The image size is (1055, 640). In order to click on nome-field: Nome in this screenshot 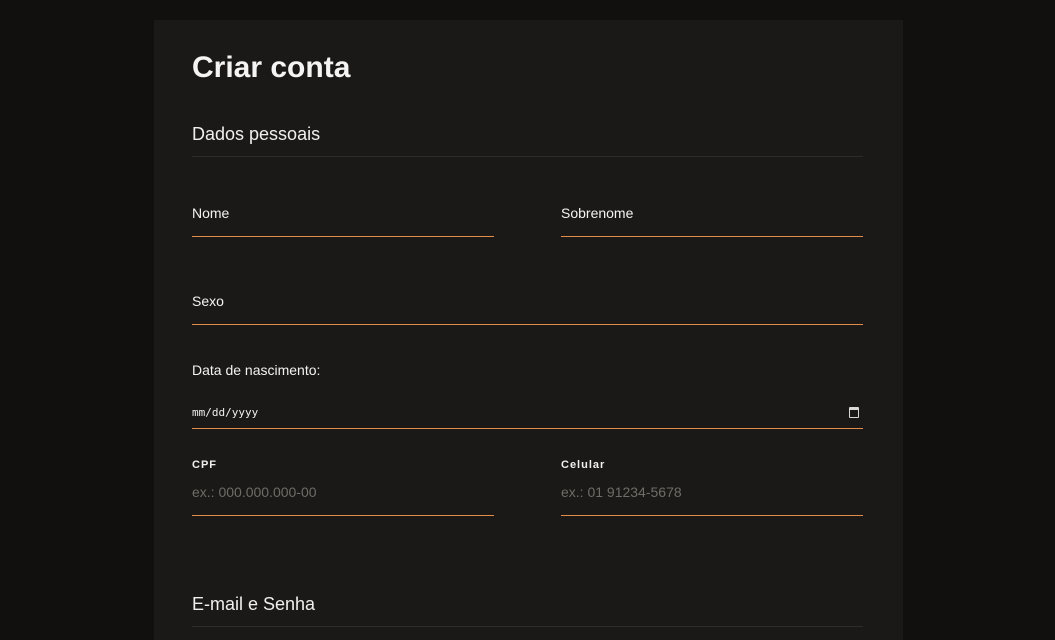, I will do `click(343, 216)`.